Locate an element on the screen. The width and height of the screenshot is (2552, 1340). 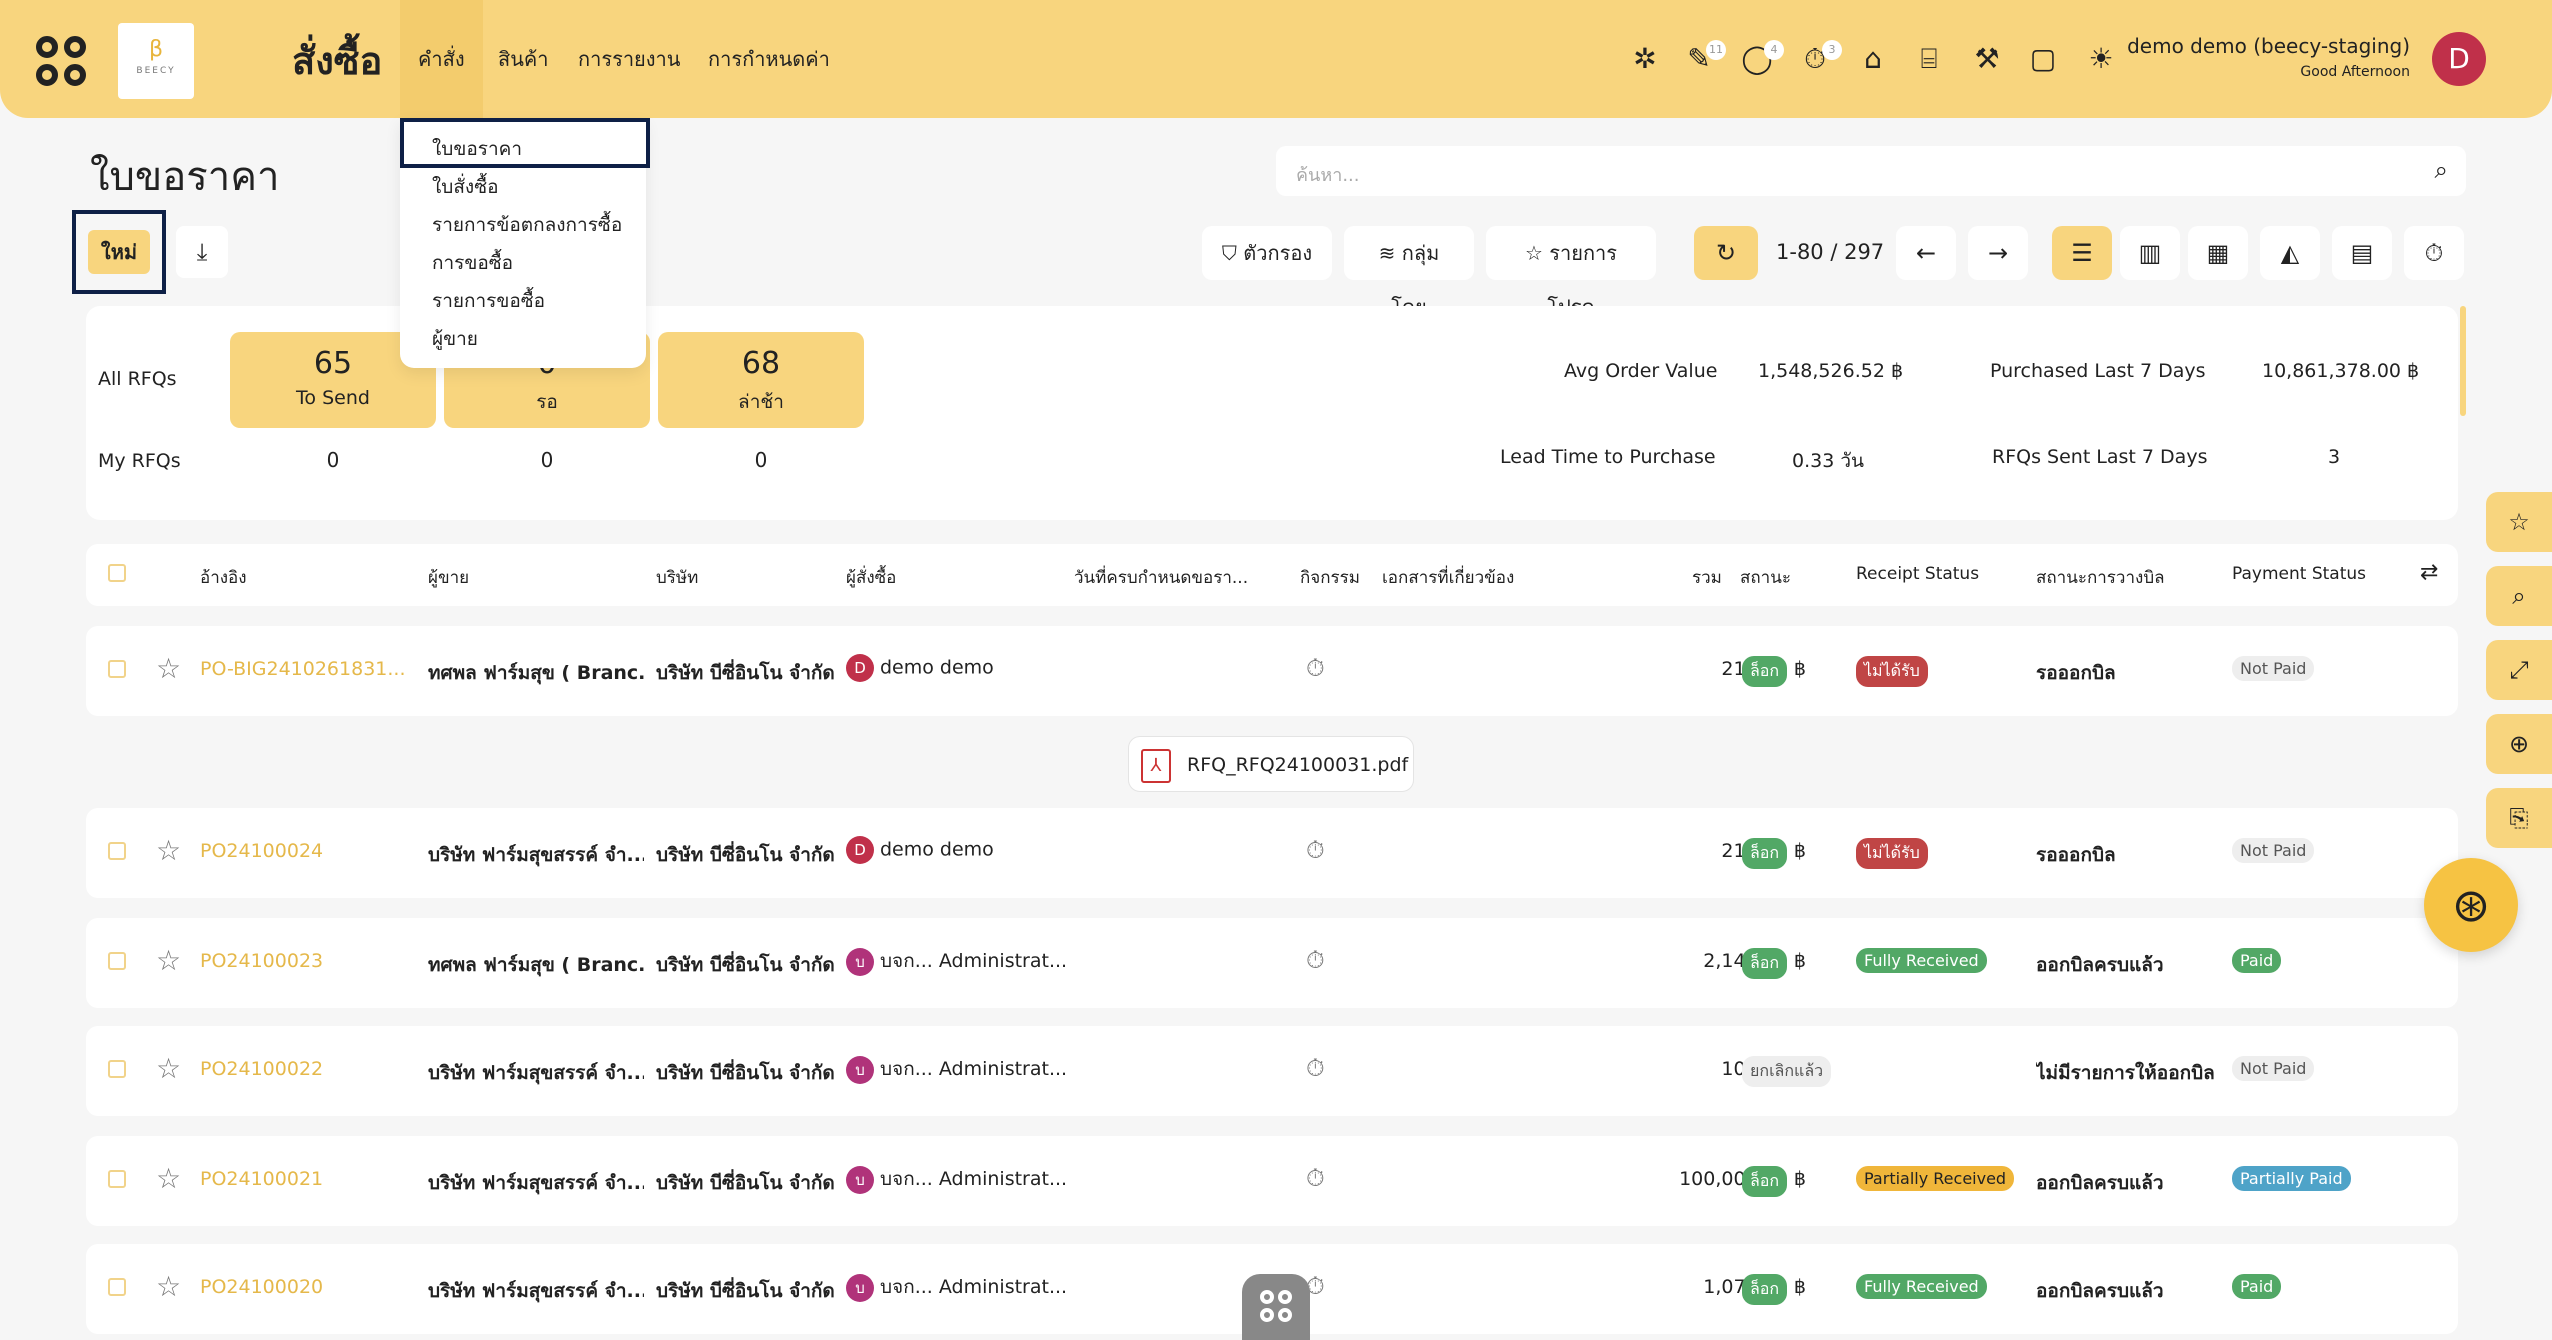
cell-reference: PO24100022 is located at coordinates (305, 1069).